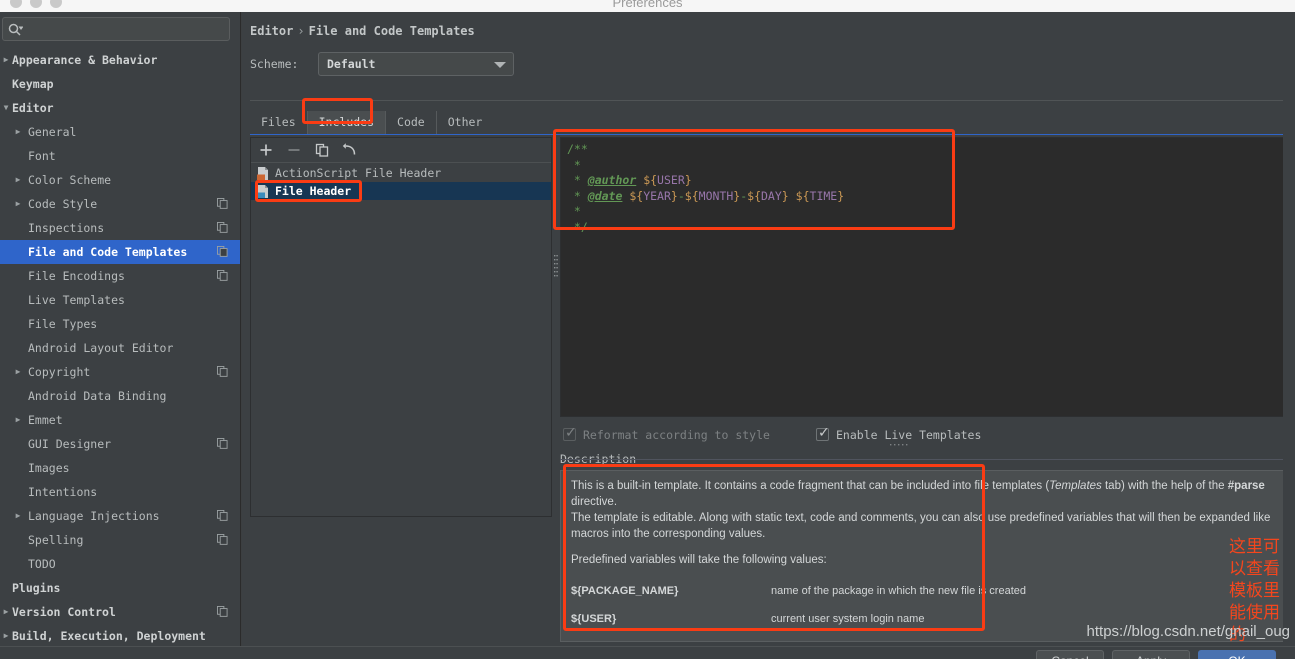  I want to click on sidebar-item-editor: ▼ Editor, so click(120, 108).